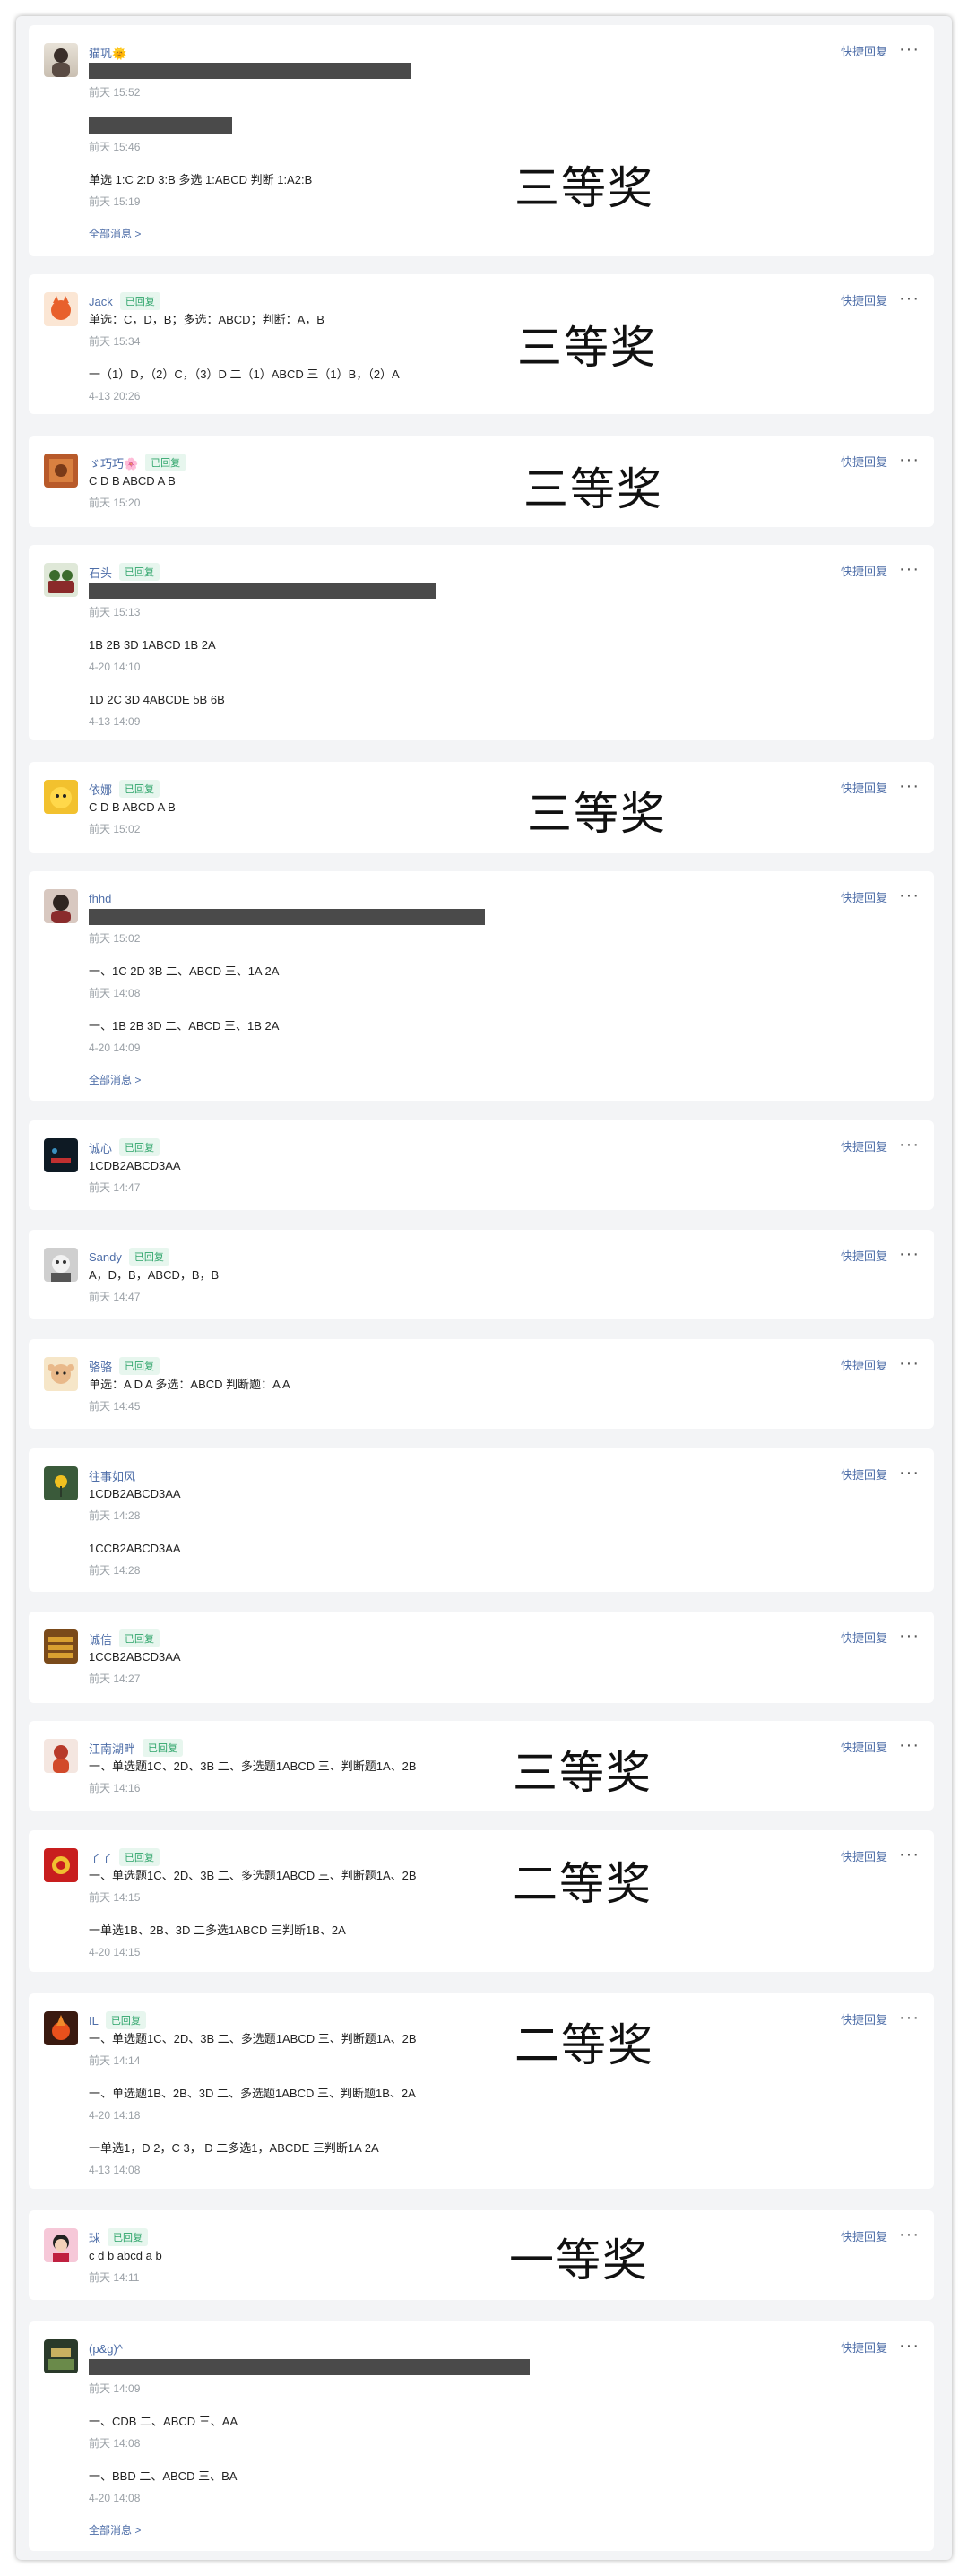 The image size is (968, 2576). I want to click on sender-name: Sandy, so click(105, 1257).